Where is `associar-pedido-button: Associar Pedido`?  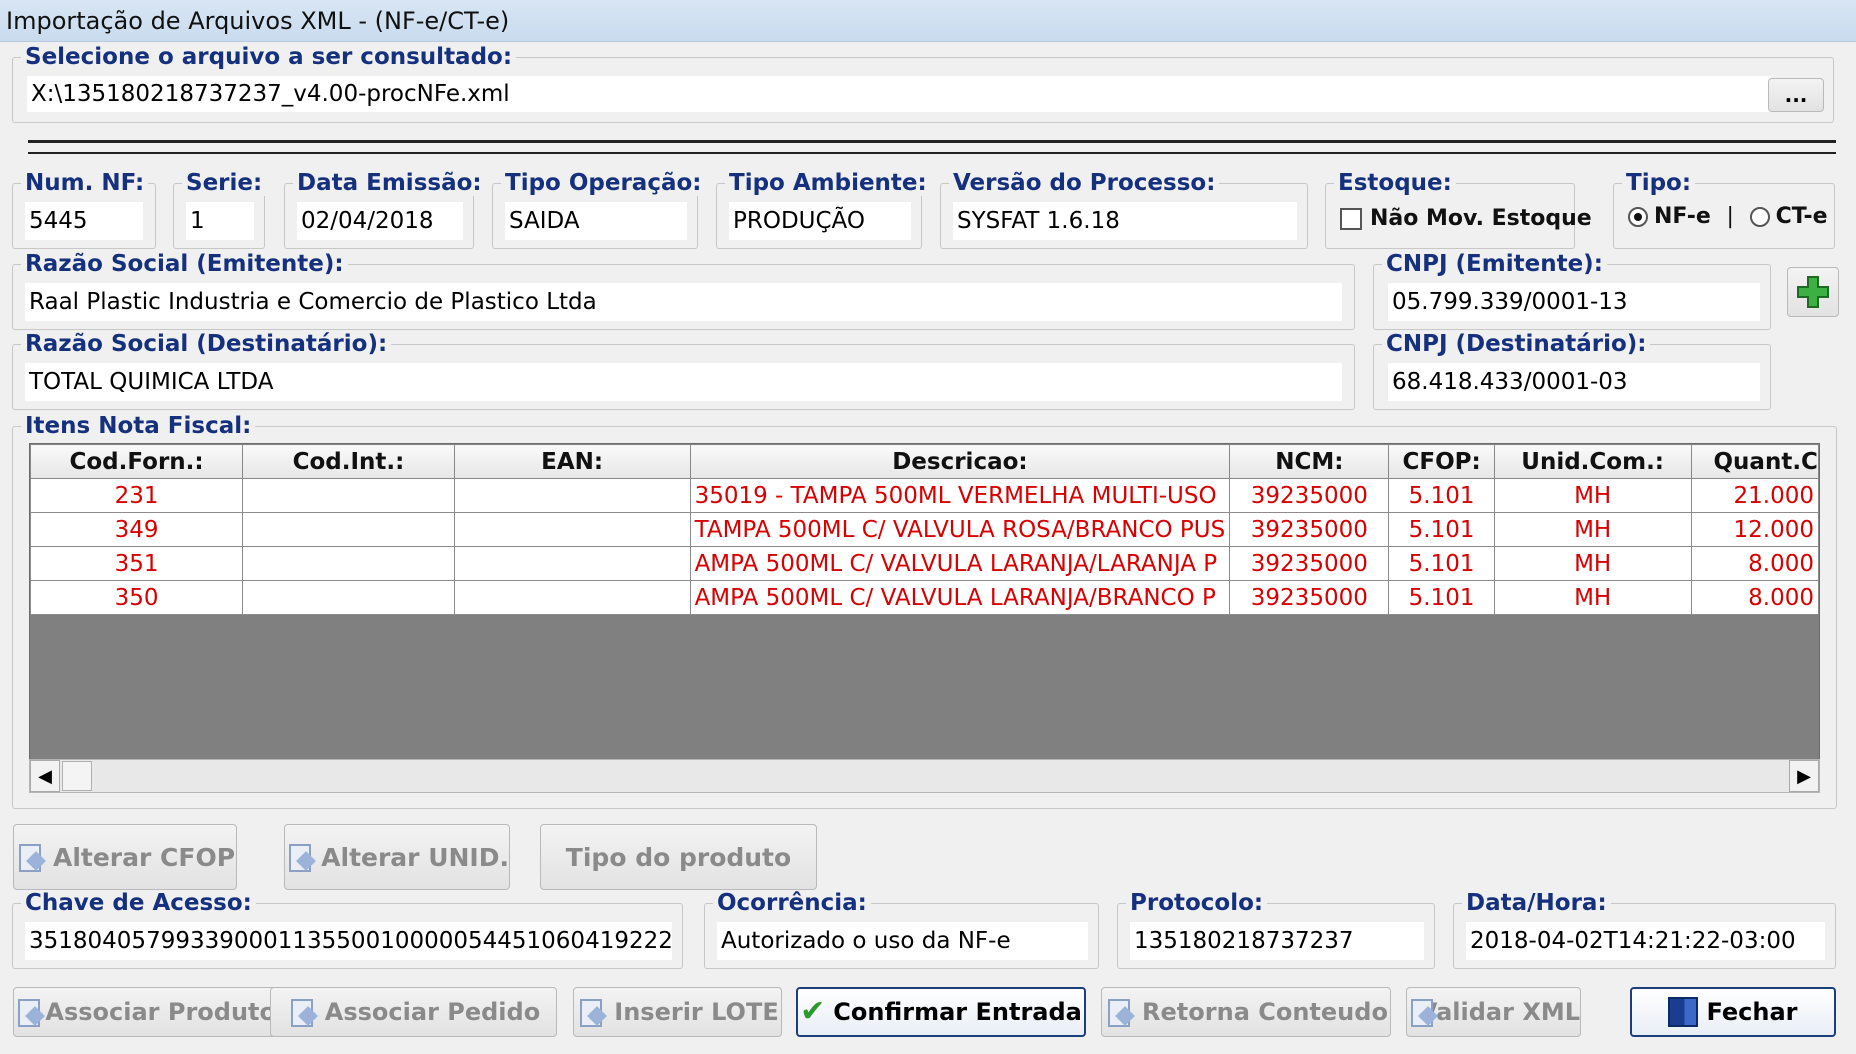
associar-pedido-button: Associar Pedido is located at coordinates (413, 1012).